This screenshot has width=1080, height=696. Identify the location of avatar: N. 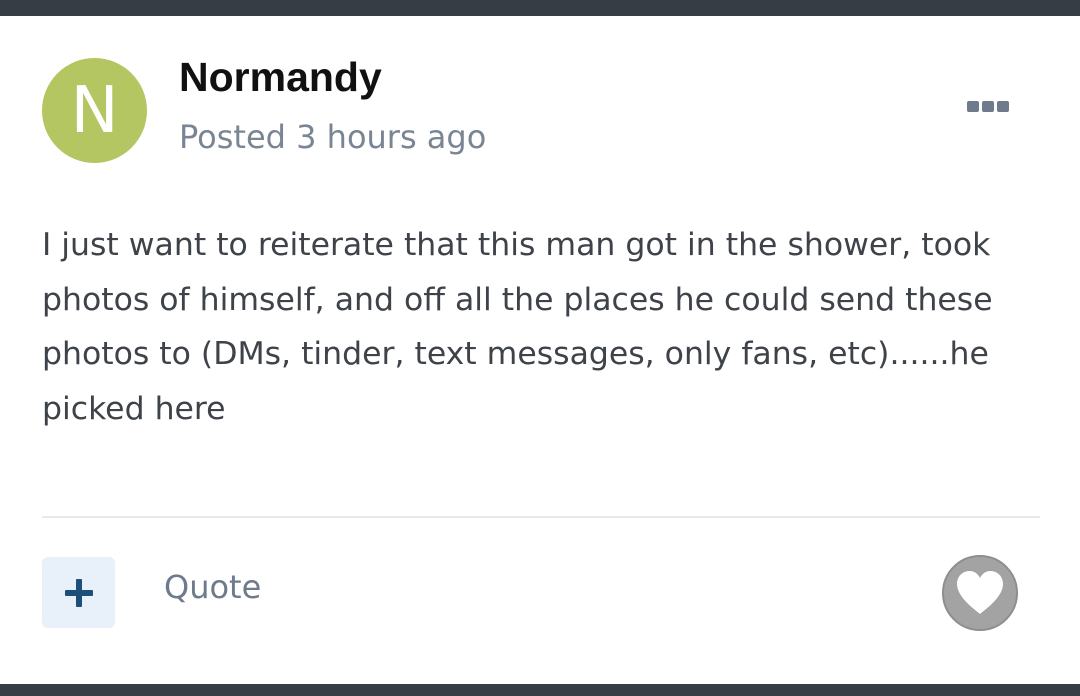
(94, 110).